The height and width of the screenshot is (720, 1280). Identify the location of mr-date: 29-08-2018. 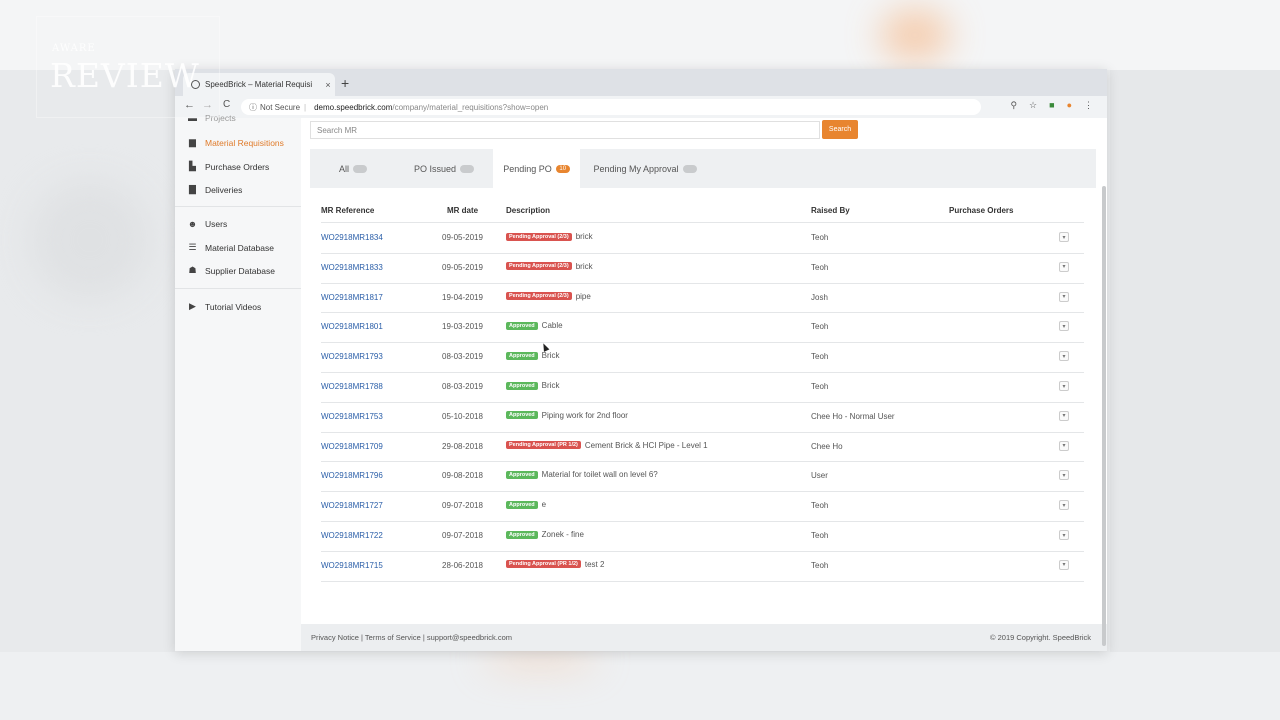
(462, 446).